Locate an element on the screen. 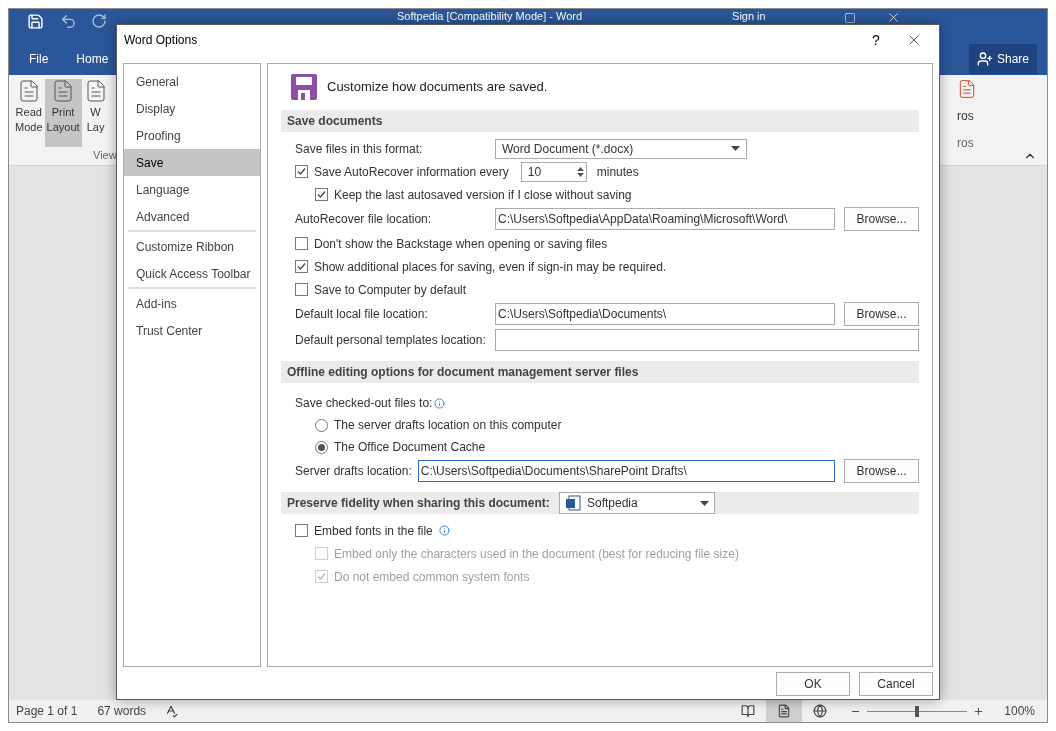  checkbox-label: Show additional places for saving, even if sign-in may be required. is located at coordinates (490, 267).